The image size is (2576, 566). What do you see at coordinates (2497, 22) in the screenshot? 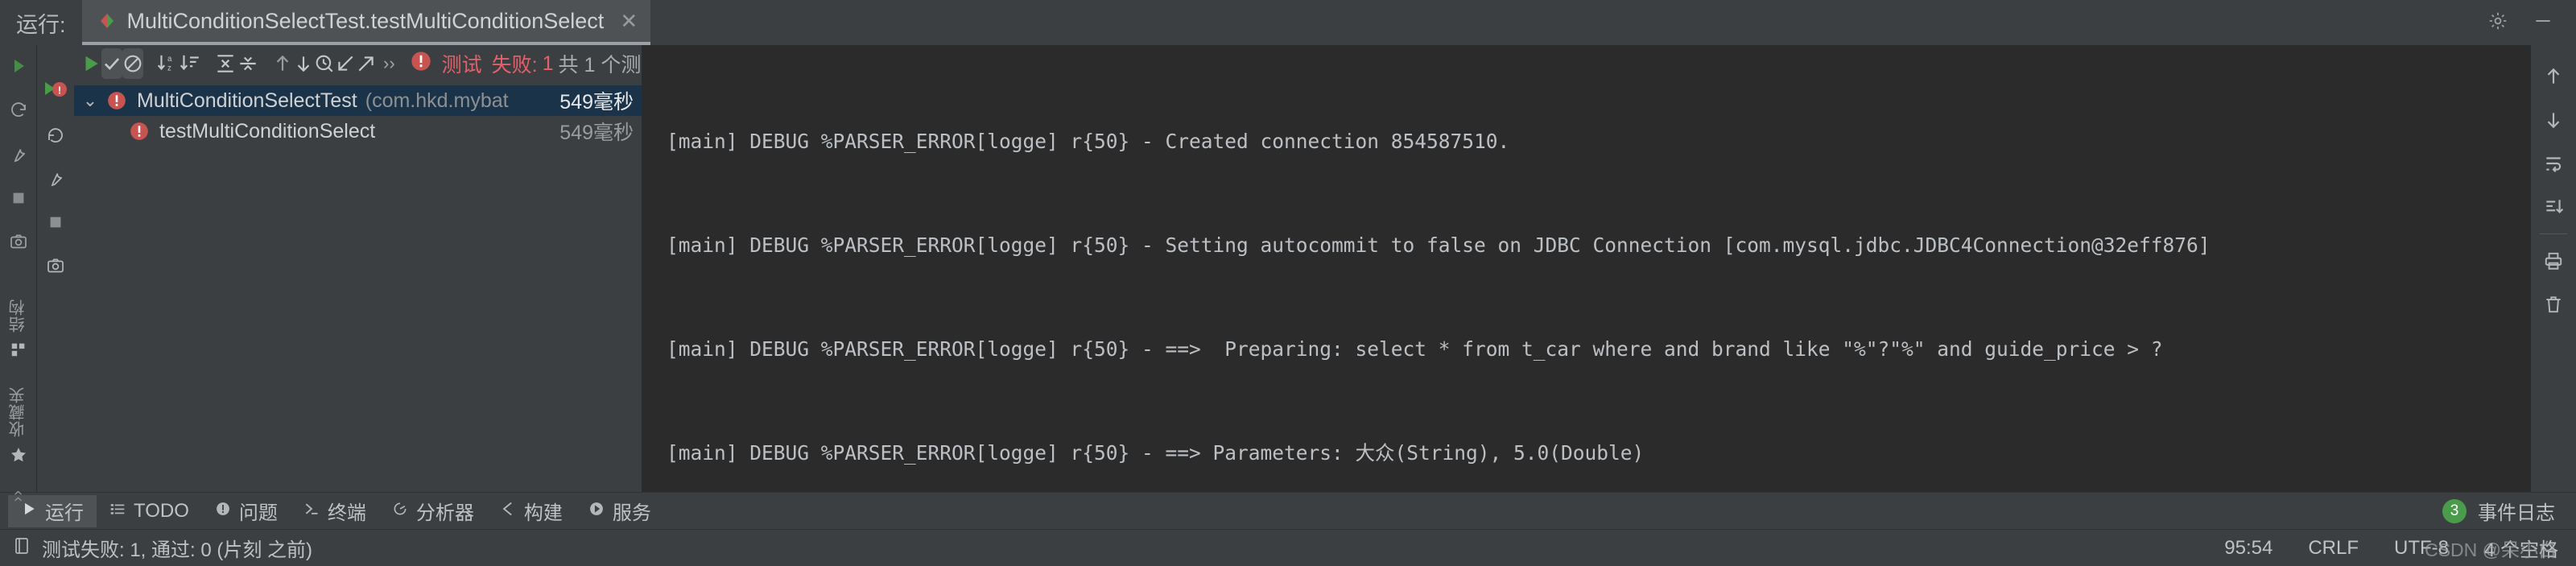
I see `gear-icon` at bounding box center [2497, 22].